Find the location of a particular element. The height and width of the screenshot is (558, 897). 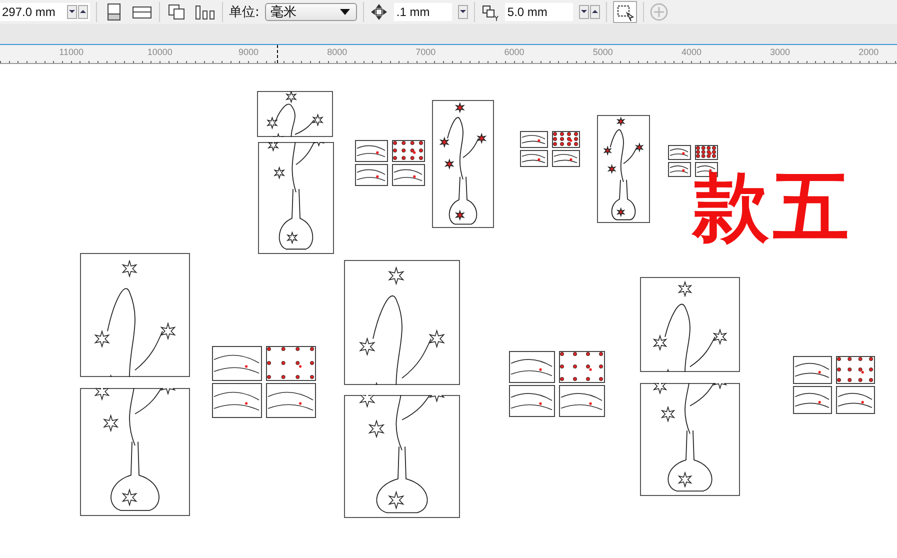

ruler-label: 2000 is located at coordinates (869, 52).